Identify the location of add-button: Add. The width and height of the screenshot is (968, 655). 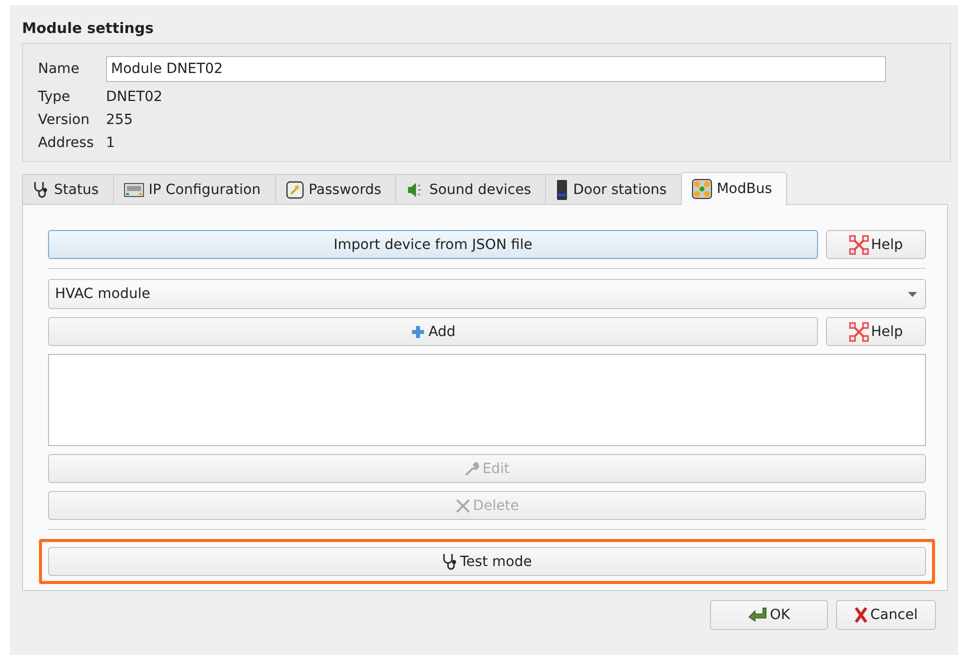
(433, 331).